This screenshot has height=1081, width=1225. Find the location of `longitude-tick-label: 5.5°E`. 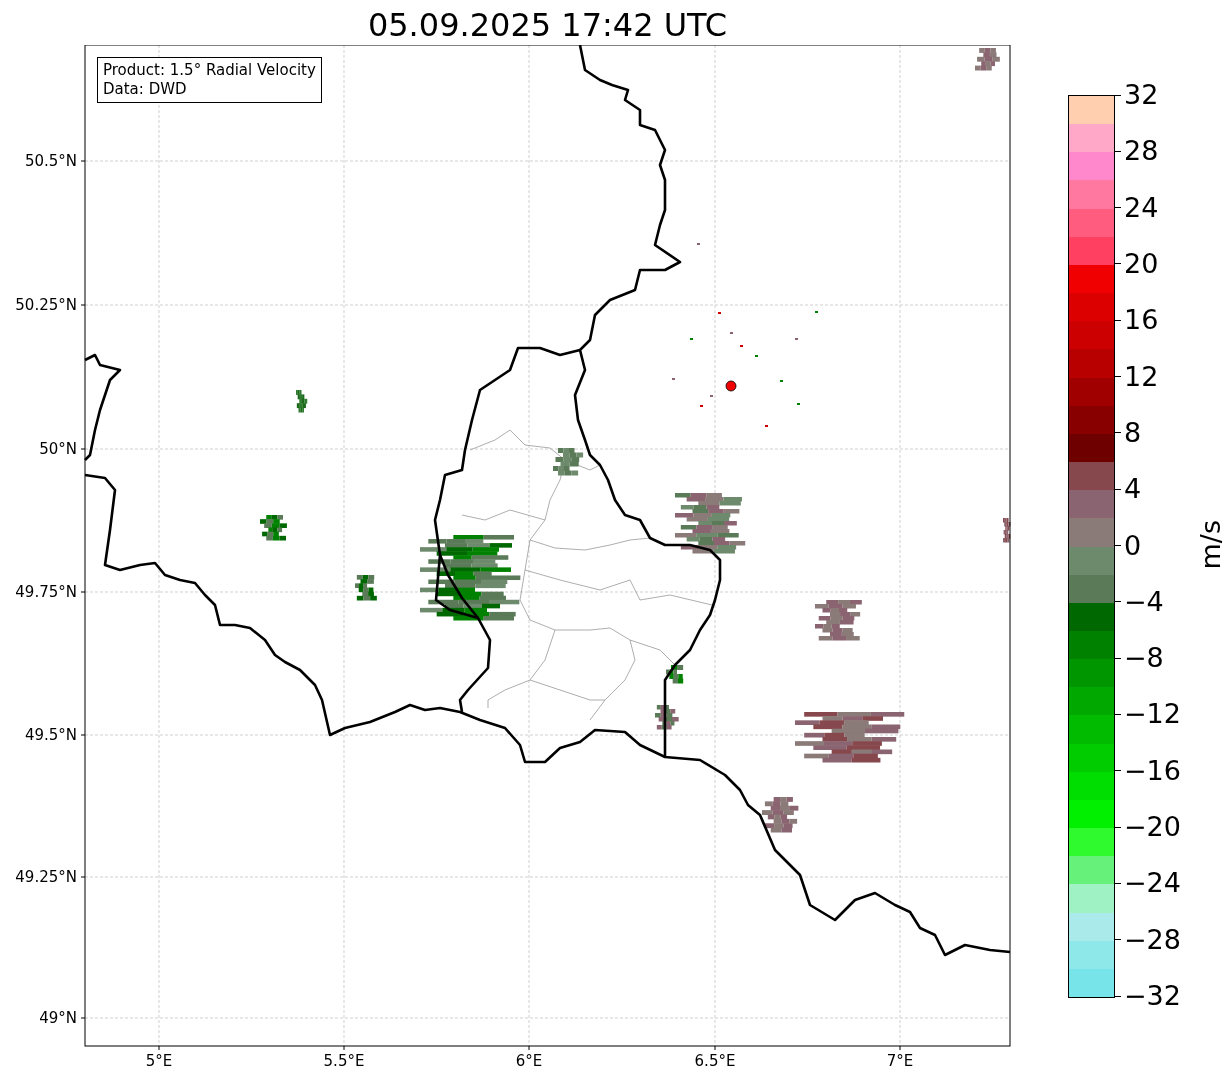

longitude-tick-label: 5.5°E is located at coordinates (344, 1061).